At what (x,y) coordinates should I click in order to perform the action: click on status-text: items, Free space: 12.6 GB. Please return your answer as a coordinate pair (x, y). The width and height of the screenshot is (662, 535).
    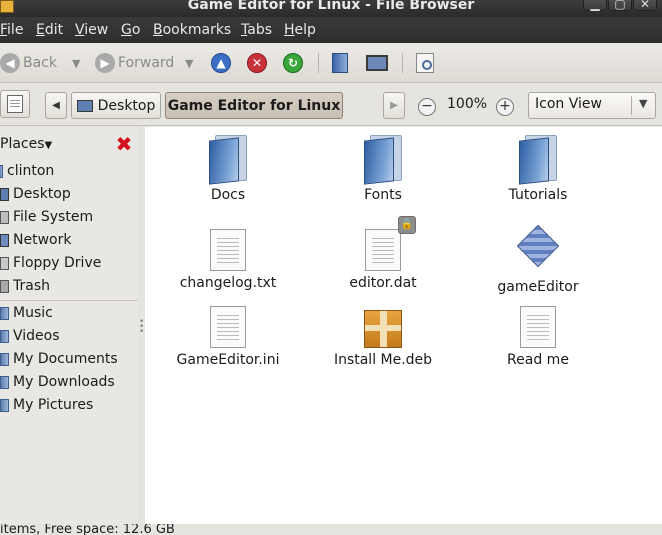
    Looking at the image, I should click on (87, 529).